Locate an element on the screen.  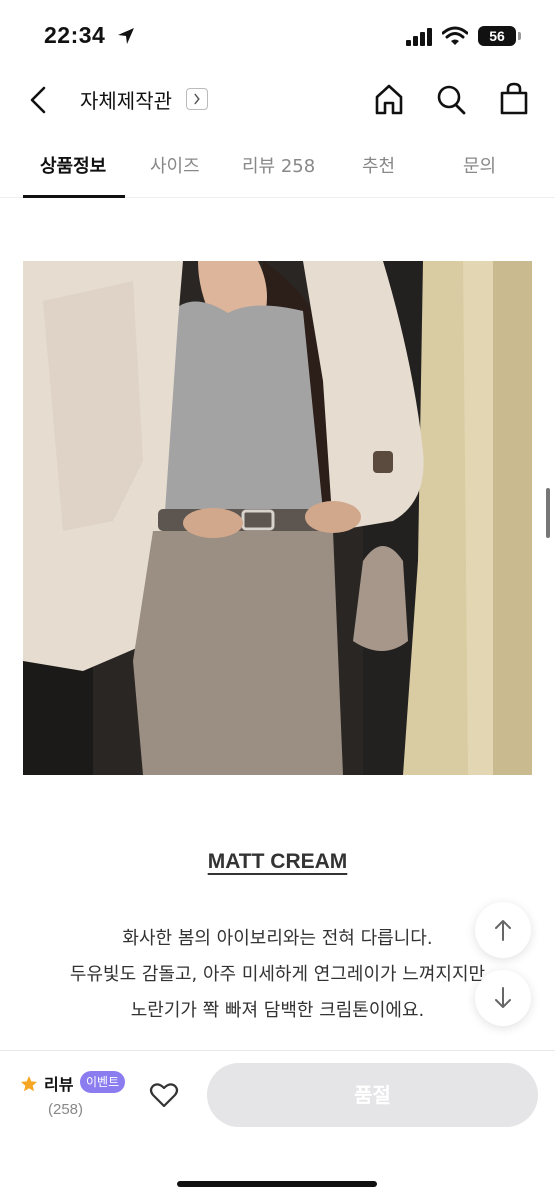
status-bar: 22:34 56 is located at coordinates (277, 36).